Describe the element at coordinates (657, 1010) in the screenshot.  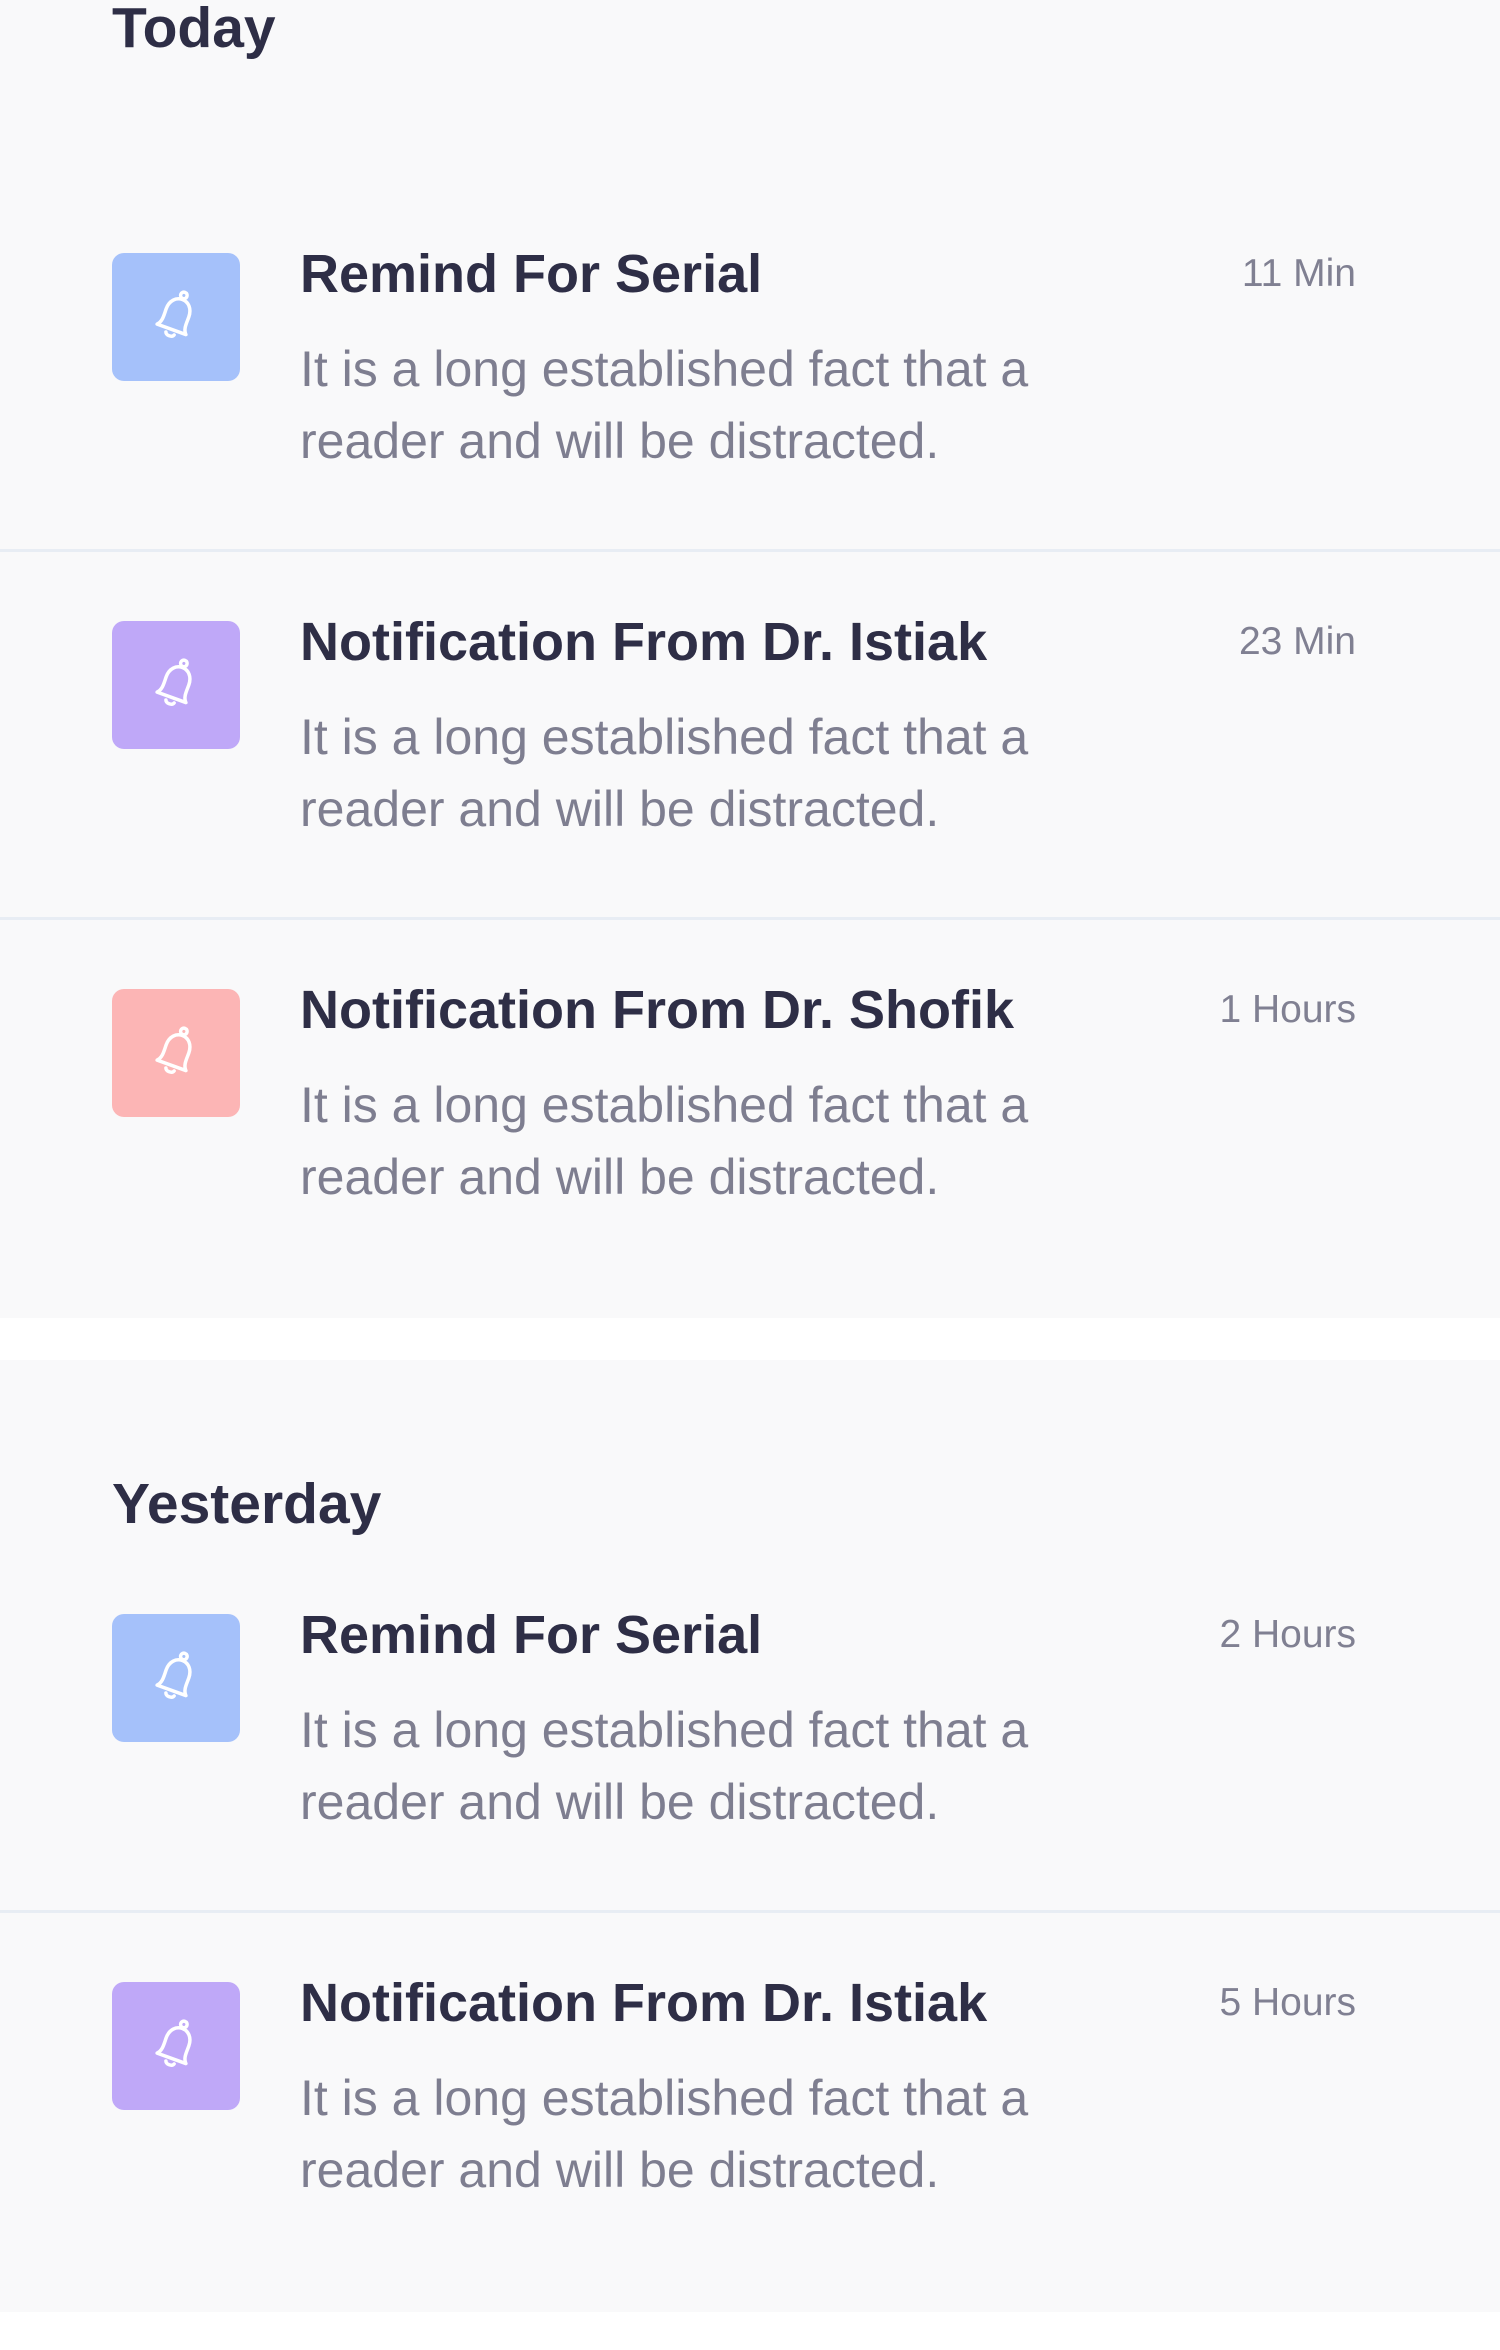
I see `notification-title: Notification From Dr. Shofik` at that location.